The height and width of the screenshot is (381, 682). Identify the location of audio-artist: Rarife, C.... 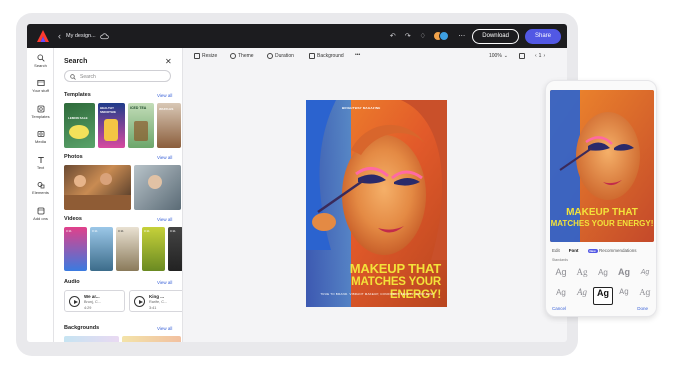
(158, 302).